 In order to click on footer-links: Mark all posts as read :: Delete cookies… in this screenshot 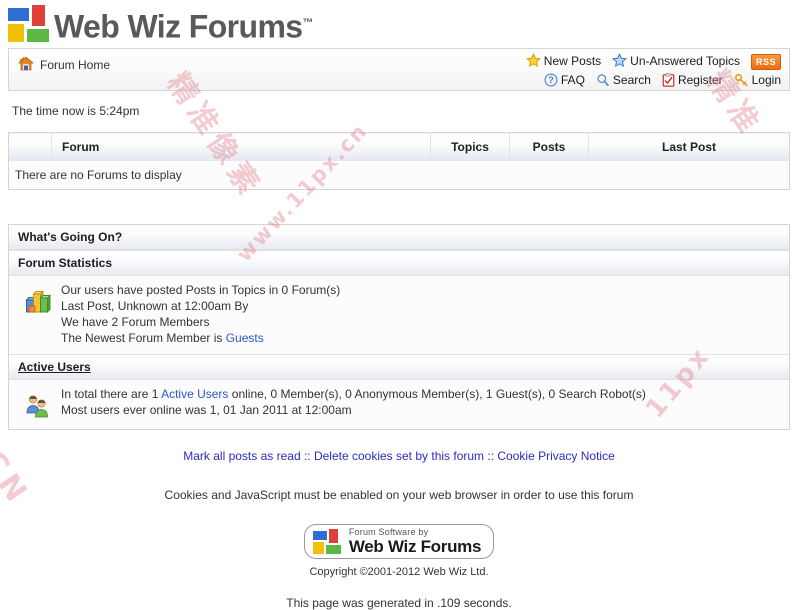, I will do `click(399, 456)`.